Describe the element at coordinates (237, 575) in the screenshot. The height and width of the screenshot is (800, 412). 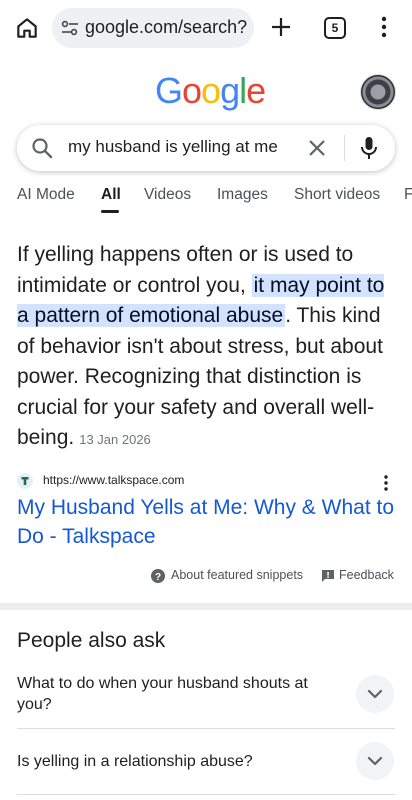
I see `about-featured-snippets-link: About featured snippets` at that location.